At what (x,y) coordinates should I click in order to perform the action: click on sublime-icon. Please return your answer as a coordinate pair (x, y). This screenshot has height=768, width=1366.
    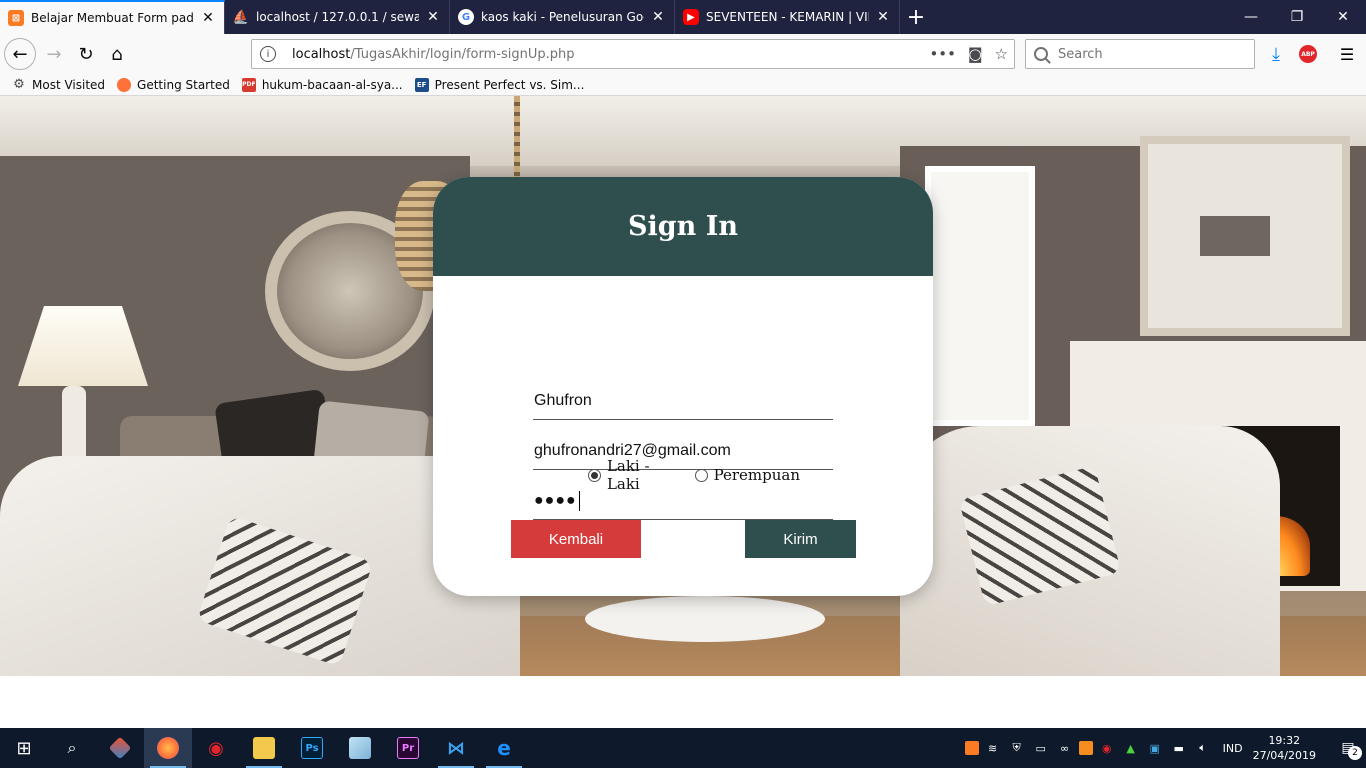
    Looking at the image, I should click on (1085, 748).